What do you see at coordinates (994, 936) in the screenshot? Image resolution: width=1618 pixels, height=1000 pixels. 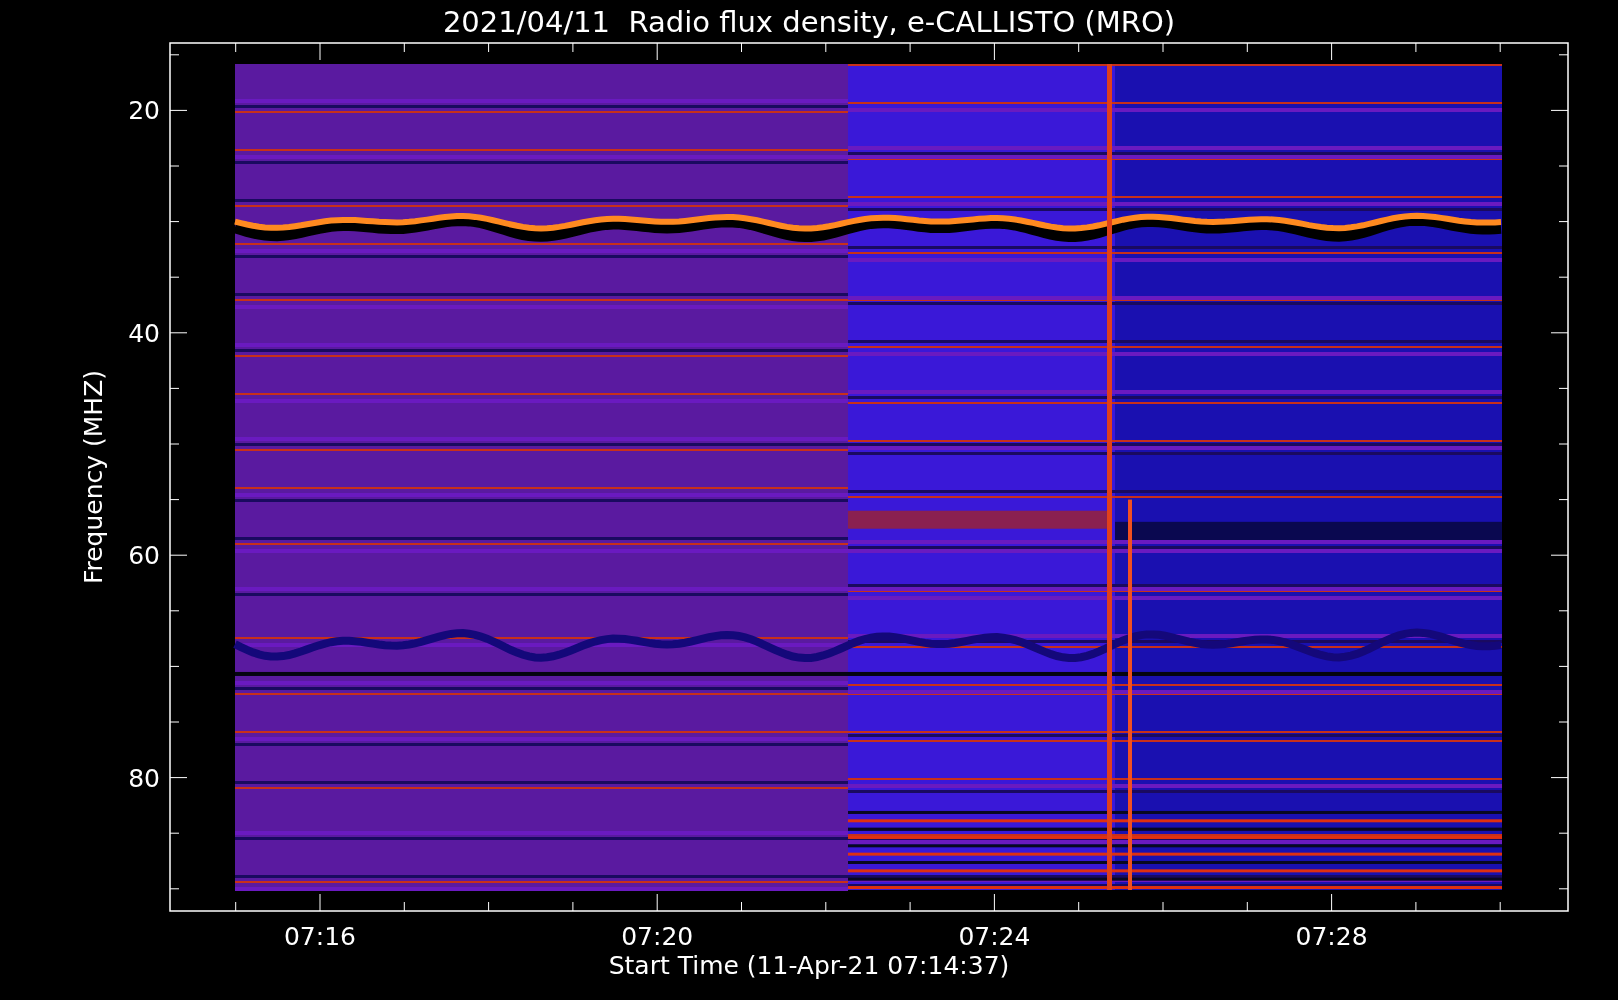 I see `tick-label: 07:24` at bounding box center [994, 936].